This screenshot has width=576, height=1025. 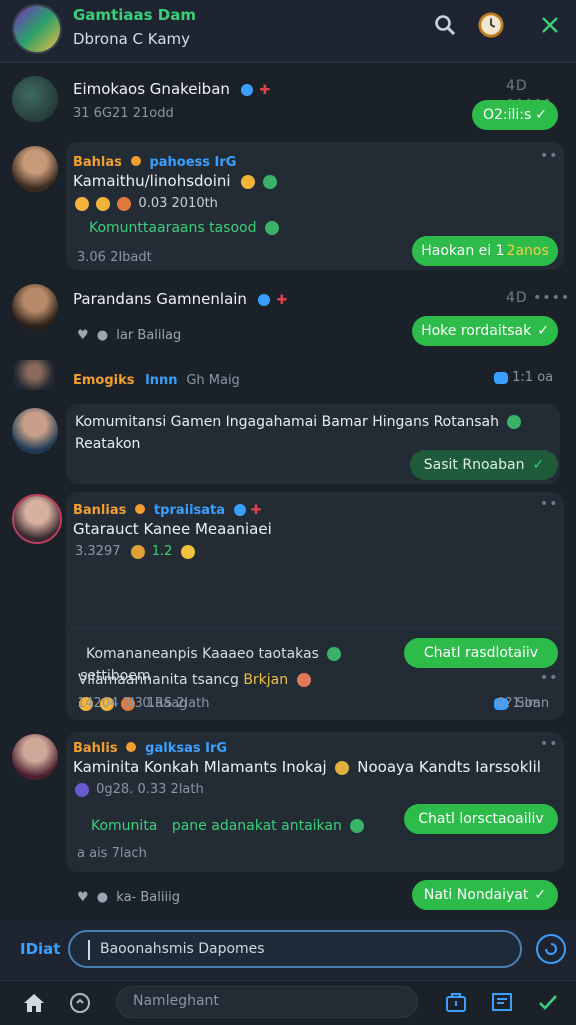 What do you see at coordinates (104, 380) in the screenshot?
I see `tag-label: Emogiks` at bounding box center [104, 380].